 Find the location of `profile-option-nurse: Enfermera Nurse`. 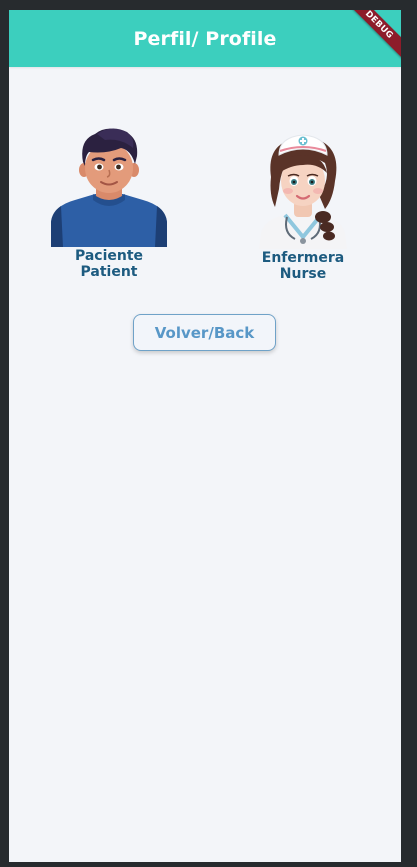

profile-option-nurse: Enfermera Nurse is located at coordinates (303, 203).